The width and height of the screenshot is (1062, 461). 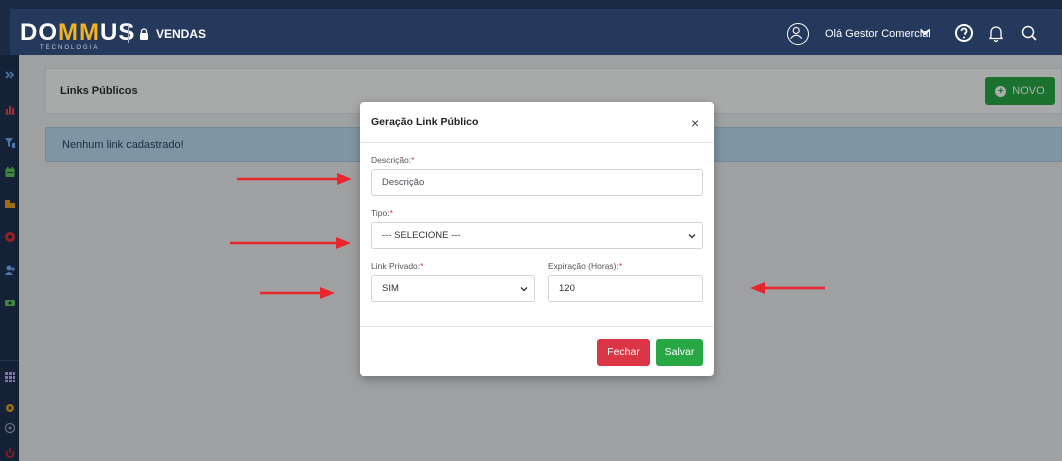 I want to click on logo-divider, so click(x=128, y=34).